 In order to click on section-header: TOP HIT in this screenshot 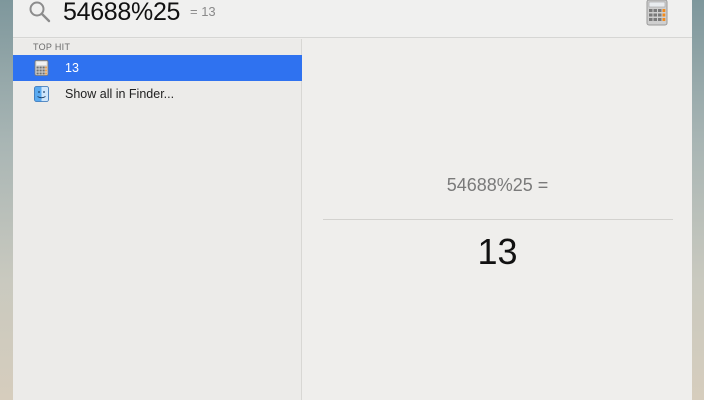, I will do `click(52, 47)`.